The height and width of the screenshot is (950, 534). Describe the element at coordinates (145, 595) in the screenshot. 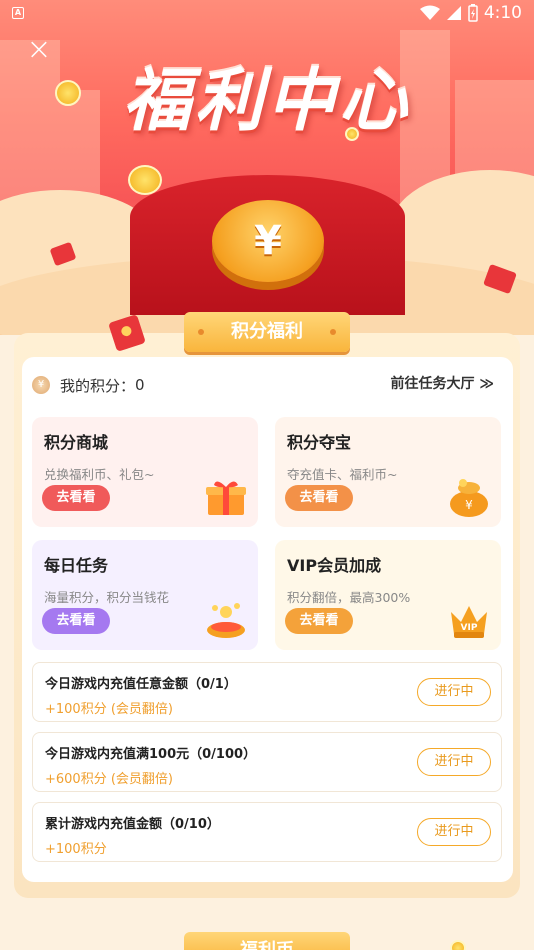

I see `card-daily-tasks: 每日任务 海量积分，积分当钱花 去看看` at that location.